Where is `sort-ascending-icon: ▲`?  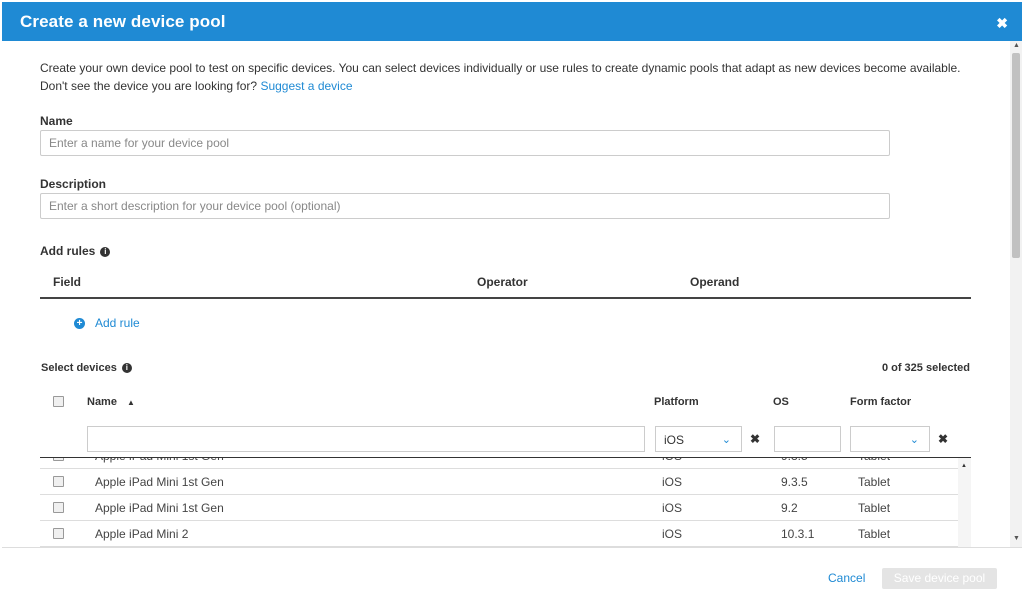
sort-ascending-icon: ▲ is located at coordinates (130, 402).